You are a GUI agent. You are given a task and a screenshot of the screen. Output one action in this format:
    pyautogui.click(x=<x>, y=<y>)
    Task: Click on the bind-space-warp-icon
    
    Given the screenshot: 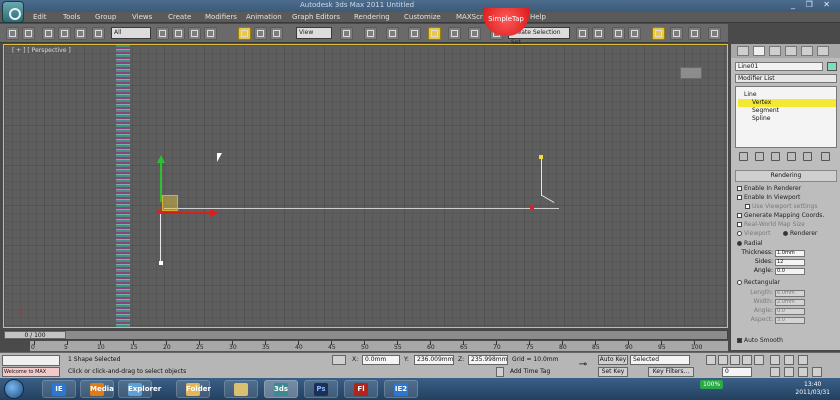 What is the action you would take?
    pyautogui.click(x=80, y=33)
    